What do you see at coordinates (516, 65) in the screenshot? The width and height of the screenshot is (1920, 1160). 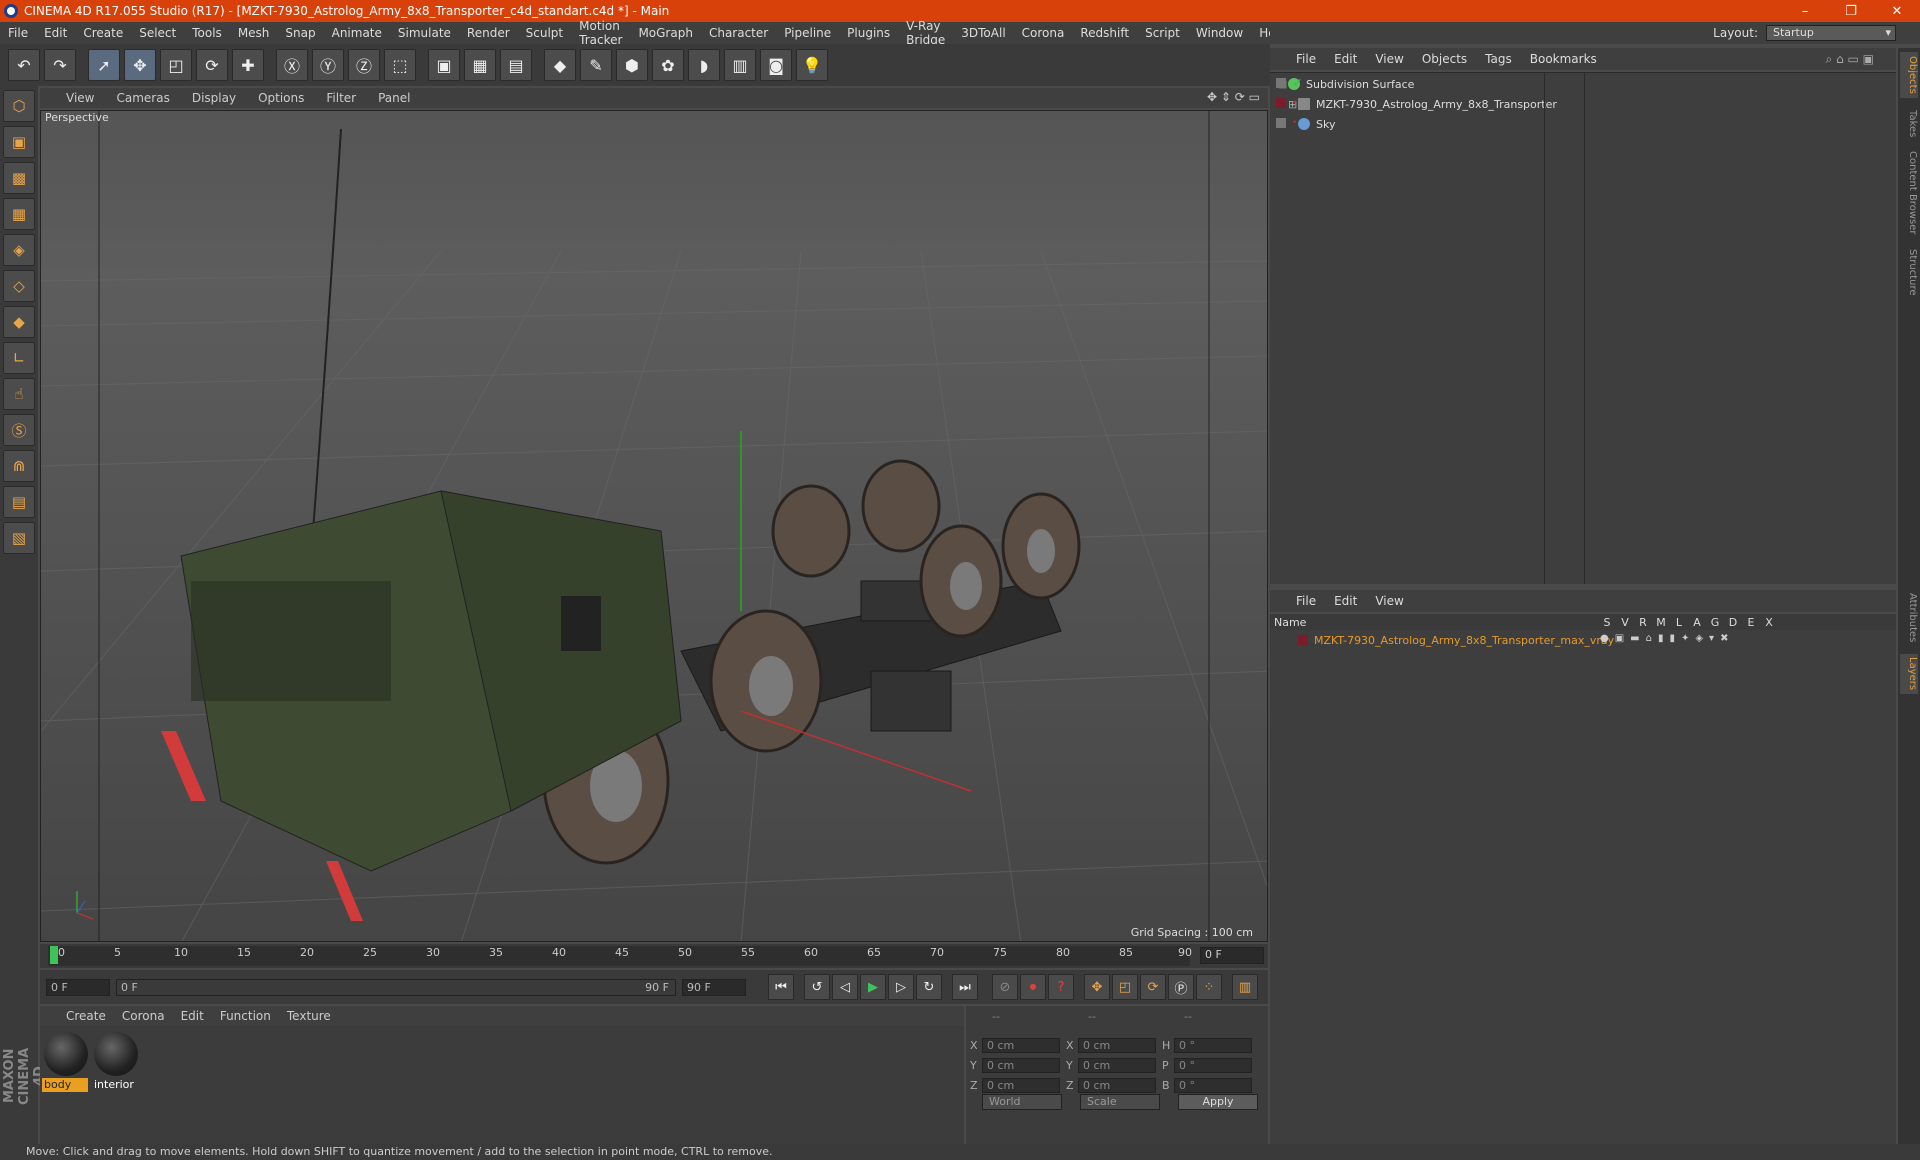 I see `render-settings-icon: ▤` at bounding box center [516, 65].